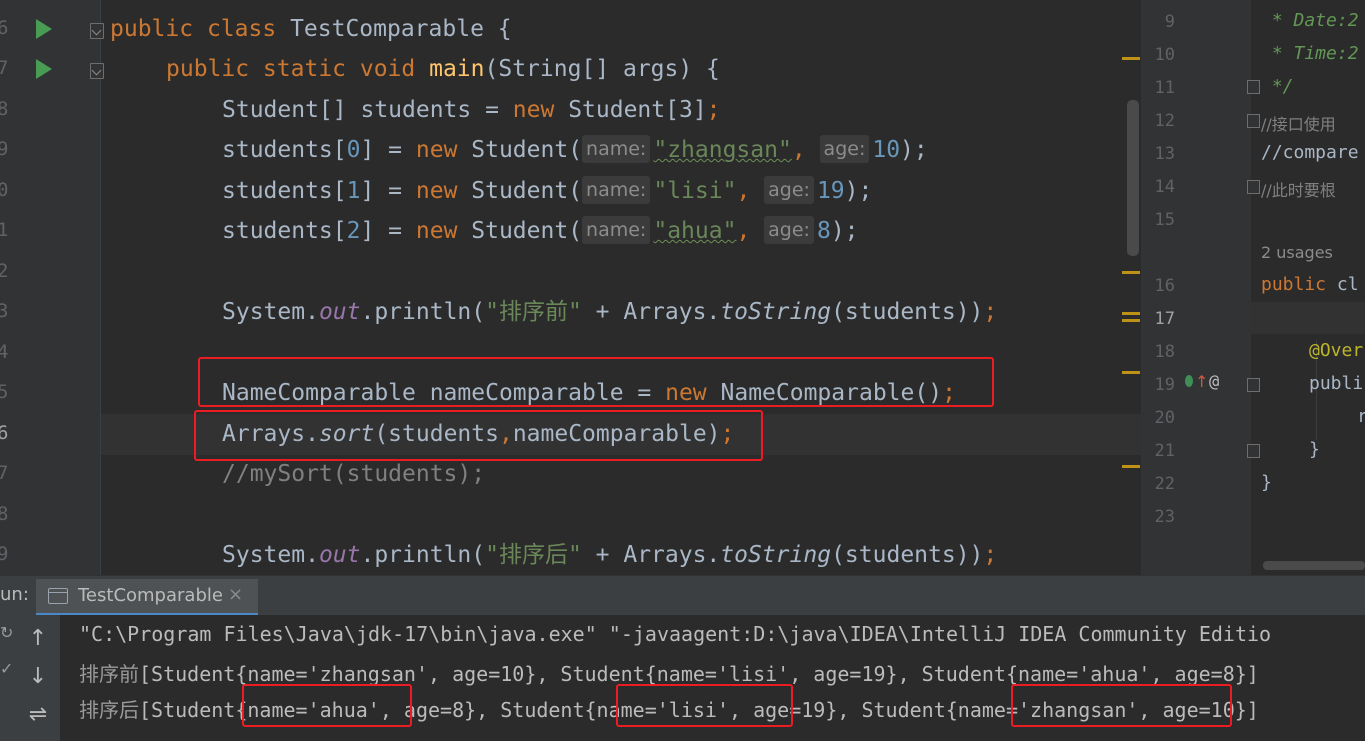  I want to click on code-line-array-decl: Student[] students = new Student[3];, so click(471, 110).